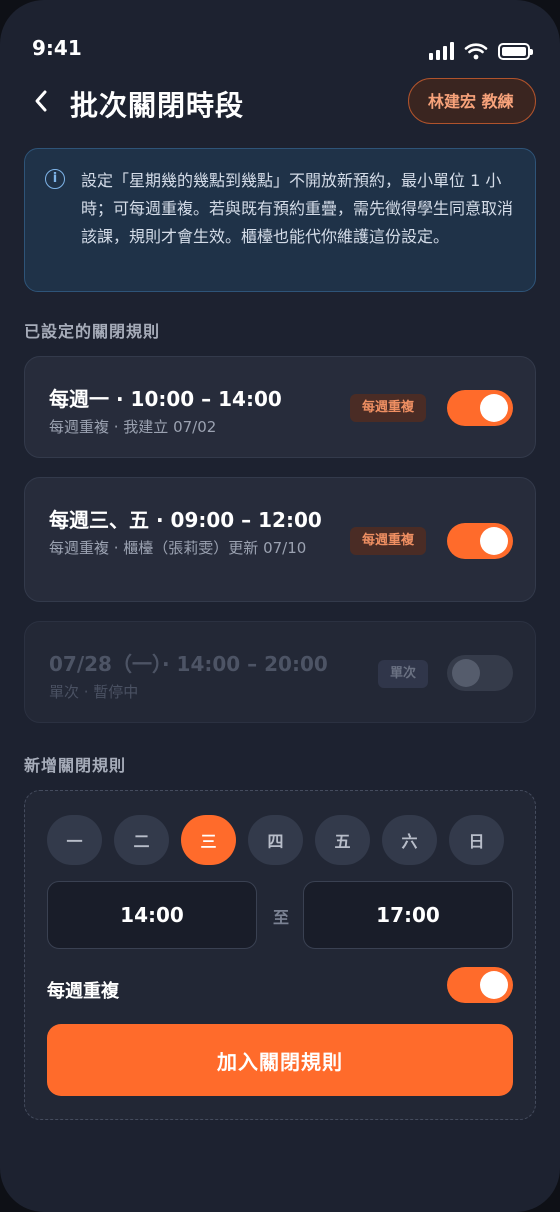 The width and height of the screenshot is (560, 1212). What do you see at coordinates (55, 179) in the screenshot?
I see `info-icon: i` at bounding box center [55, 179].